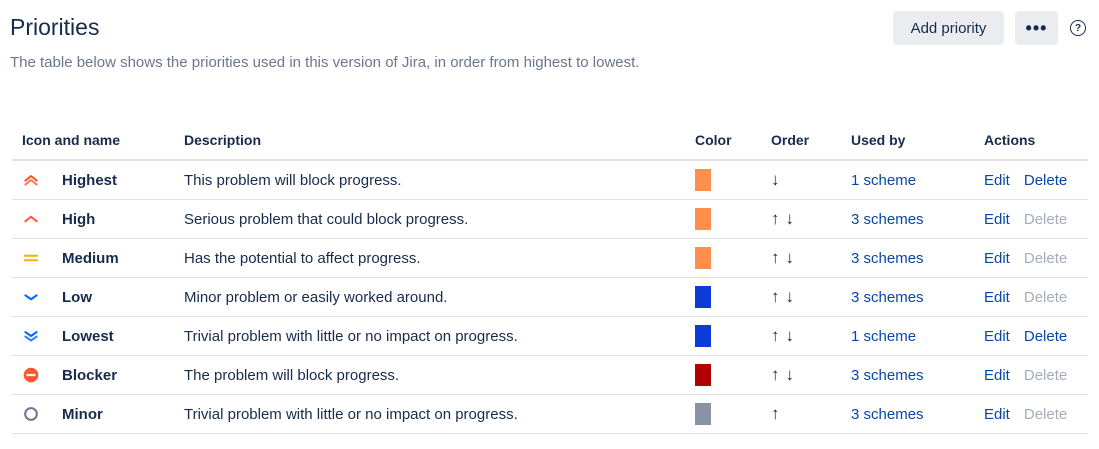 This screenshot has height=449, width=1099. I want to click on add-priority-button: Add priority, so click(948, 28).